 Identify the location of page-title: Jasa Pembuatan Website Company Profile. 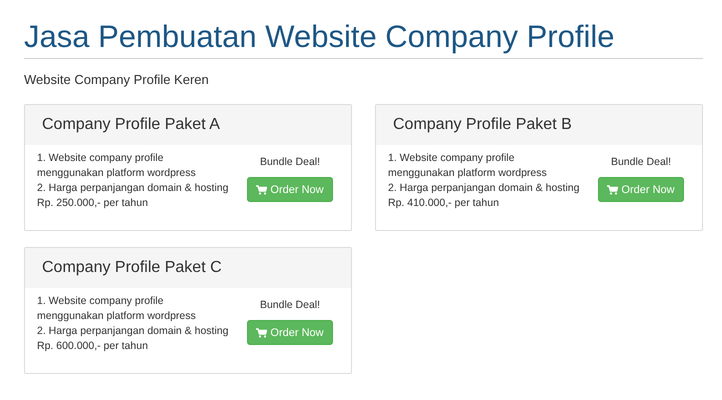
(363, 38).